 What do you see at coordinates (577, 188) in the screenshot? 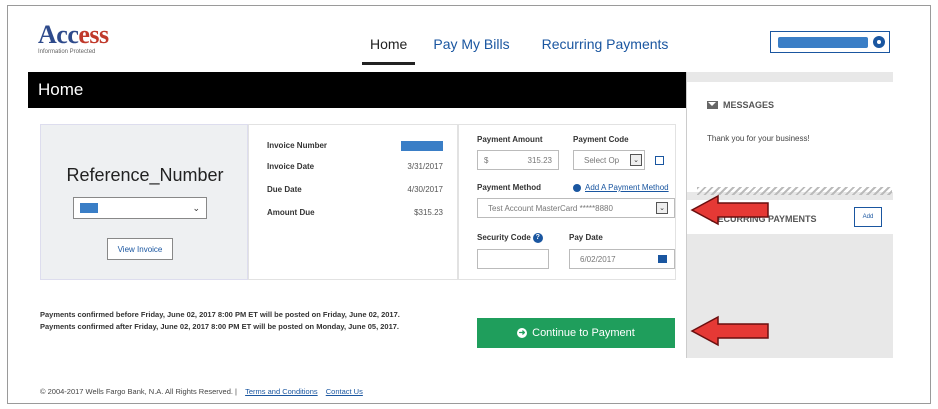
I see `plus-circle-icon` at bounding box center [577, 188].